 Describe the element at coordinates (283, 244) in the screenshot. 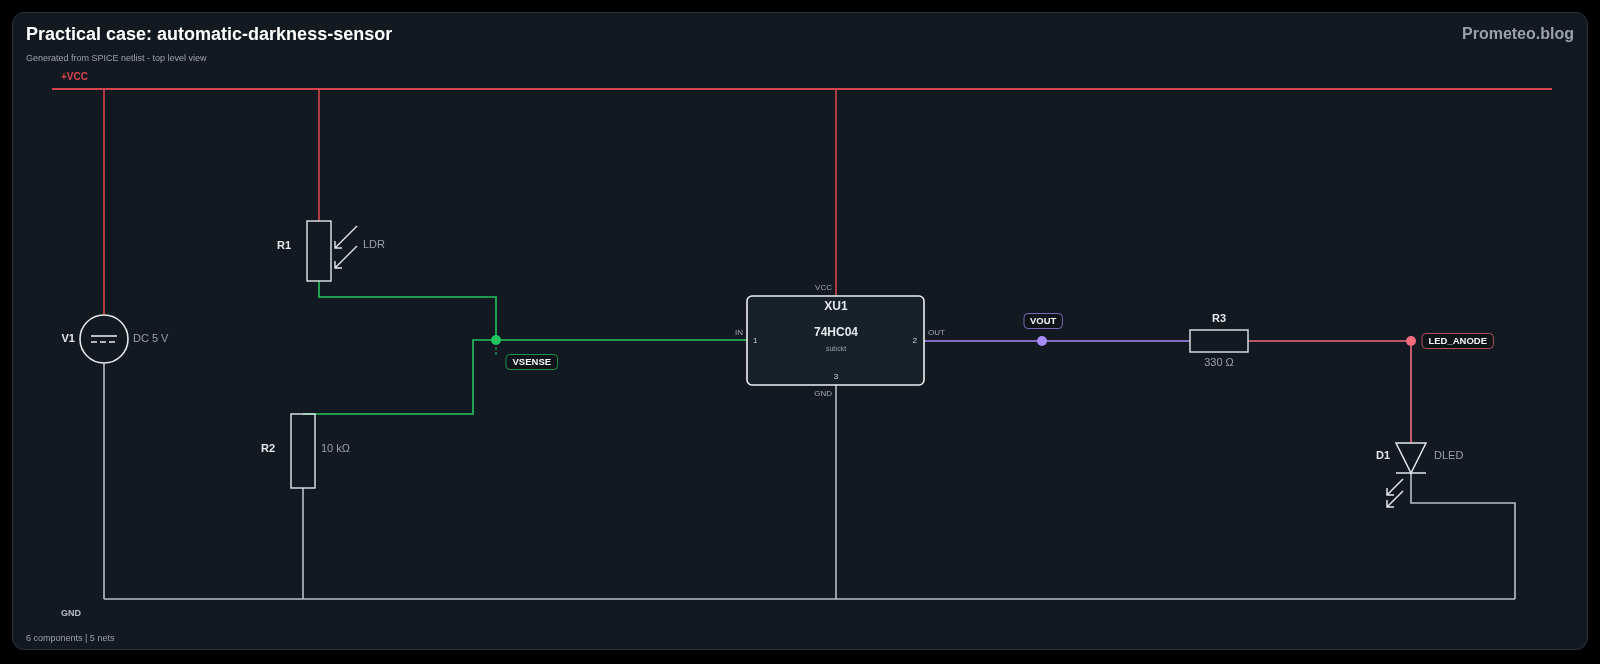

I see `component-label: R1` at that location.